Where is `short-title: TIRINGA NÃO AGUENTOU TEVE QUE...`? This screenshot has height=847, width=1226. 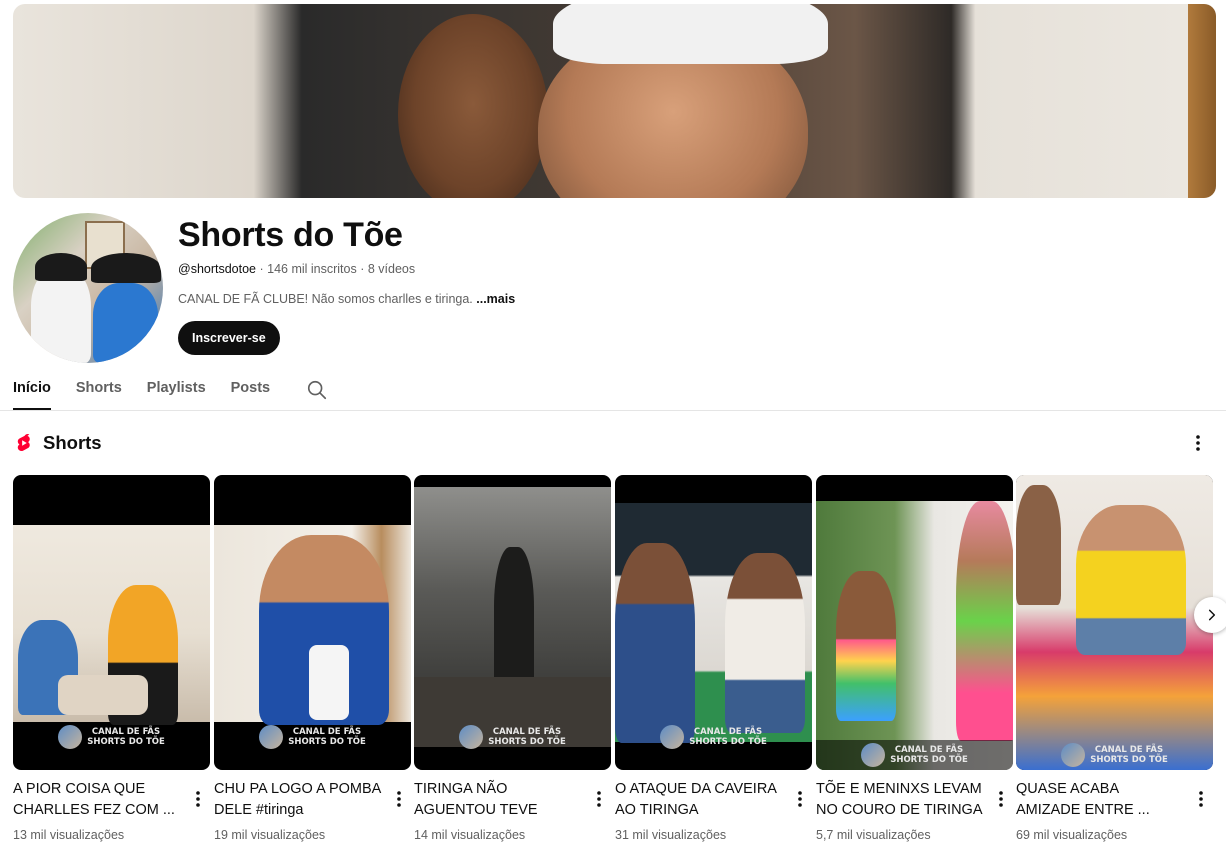
short-title: TIRINGA NÃO AGUENTOU TEVE QUE... is located at coordinates (499, 800).